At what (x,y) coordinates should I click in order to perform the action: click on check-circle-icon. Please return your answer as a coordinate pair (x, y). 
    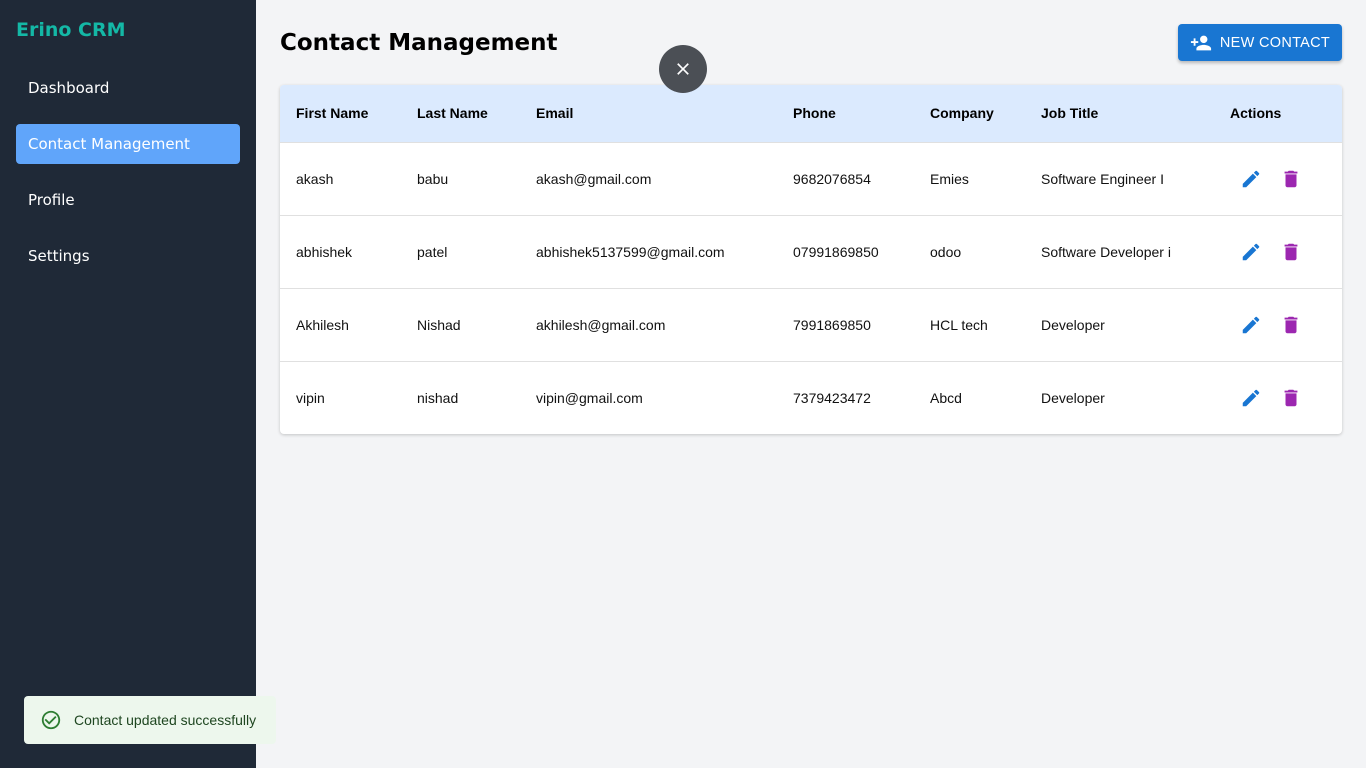
    Looking at the image, I should click on (51, 720).